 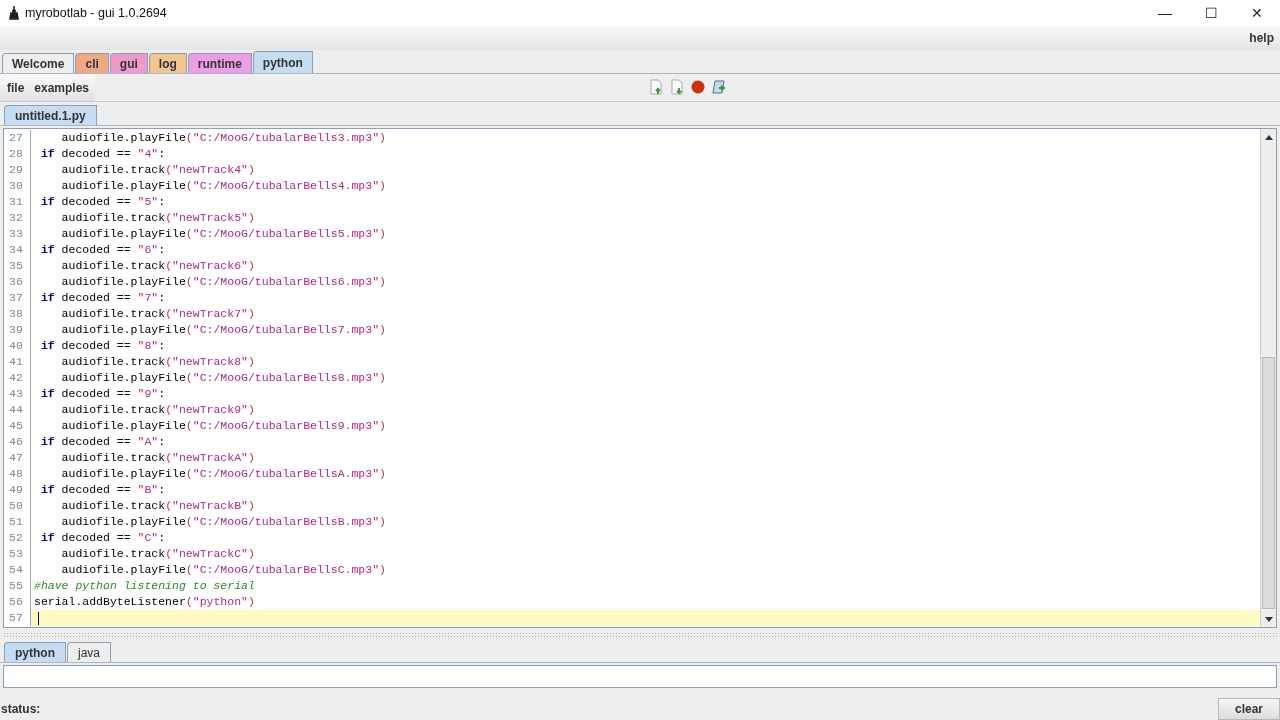 I want to click on code-line: audiofile.track("newTrackB"), so click(x=157, y=506).